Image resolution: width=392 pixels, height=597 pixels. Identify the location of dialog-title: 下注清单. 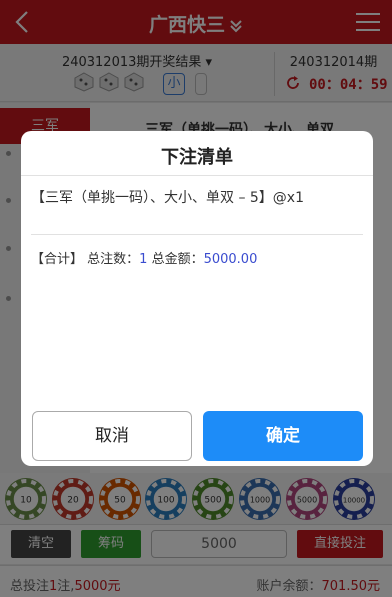
(197, 157).